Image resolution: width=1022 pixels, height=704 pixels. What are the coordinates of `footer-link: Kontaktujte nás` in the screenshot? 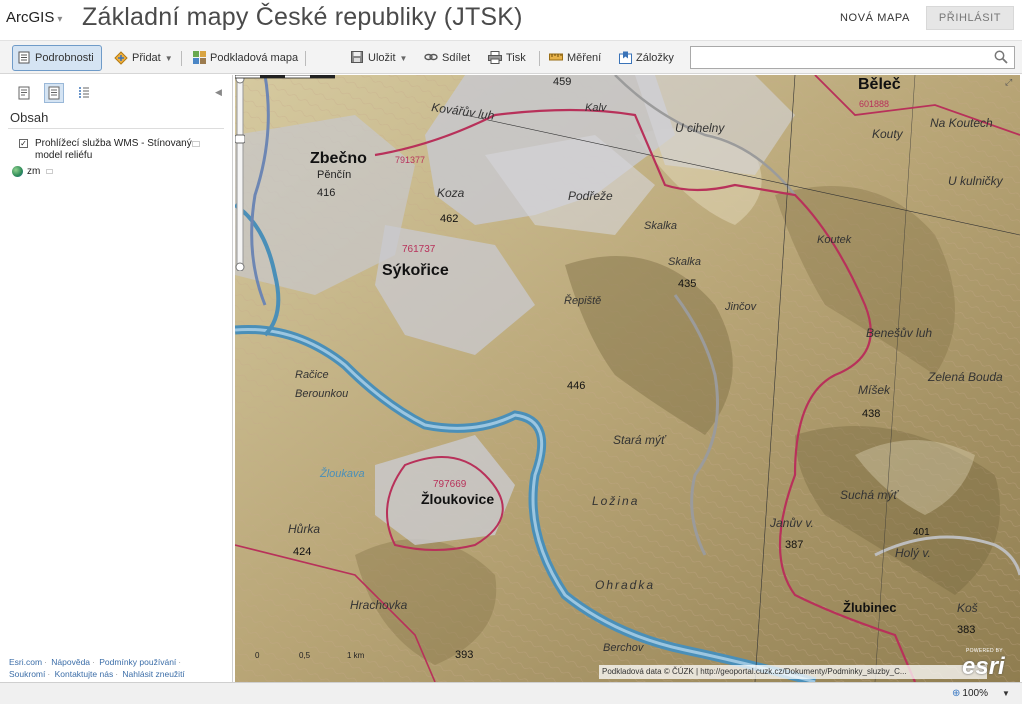 It's located at (84, 674).